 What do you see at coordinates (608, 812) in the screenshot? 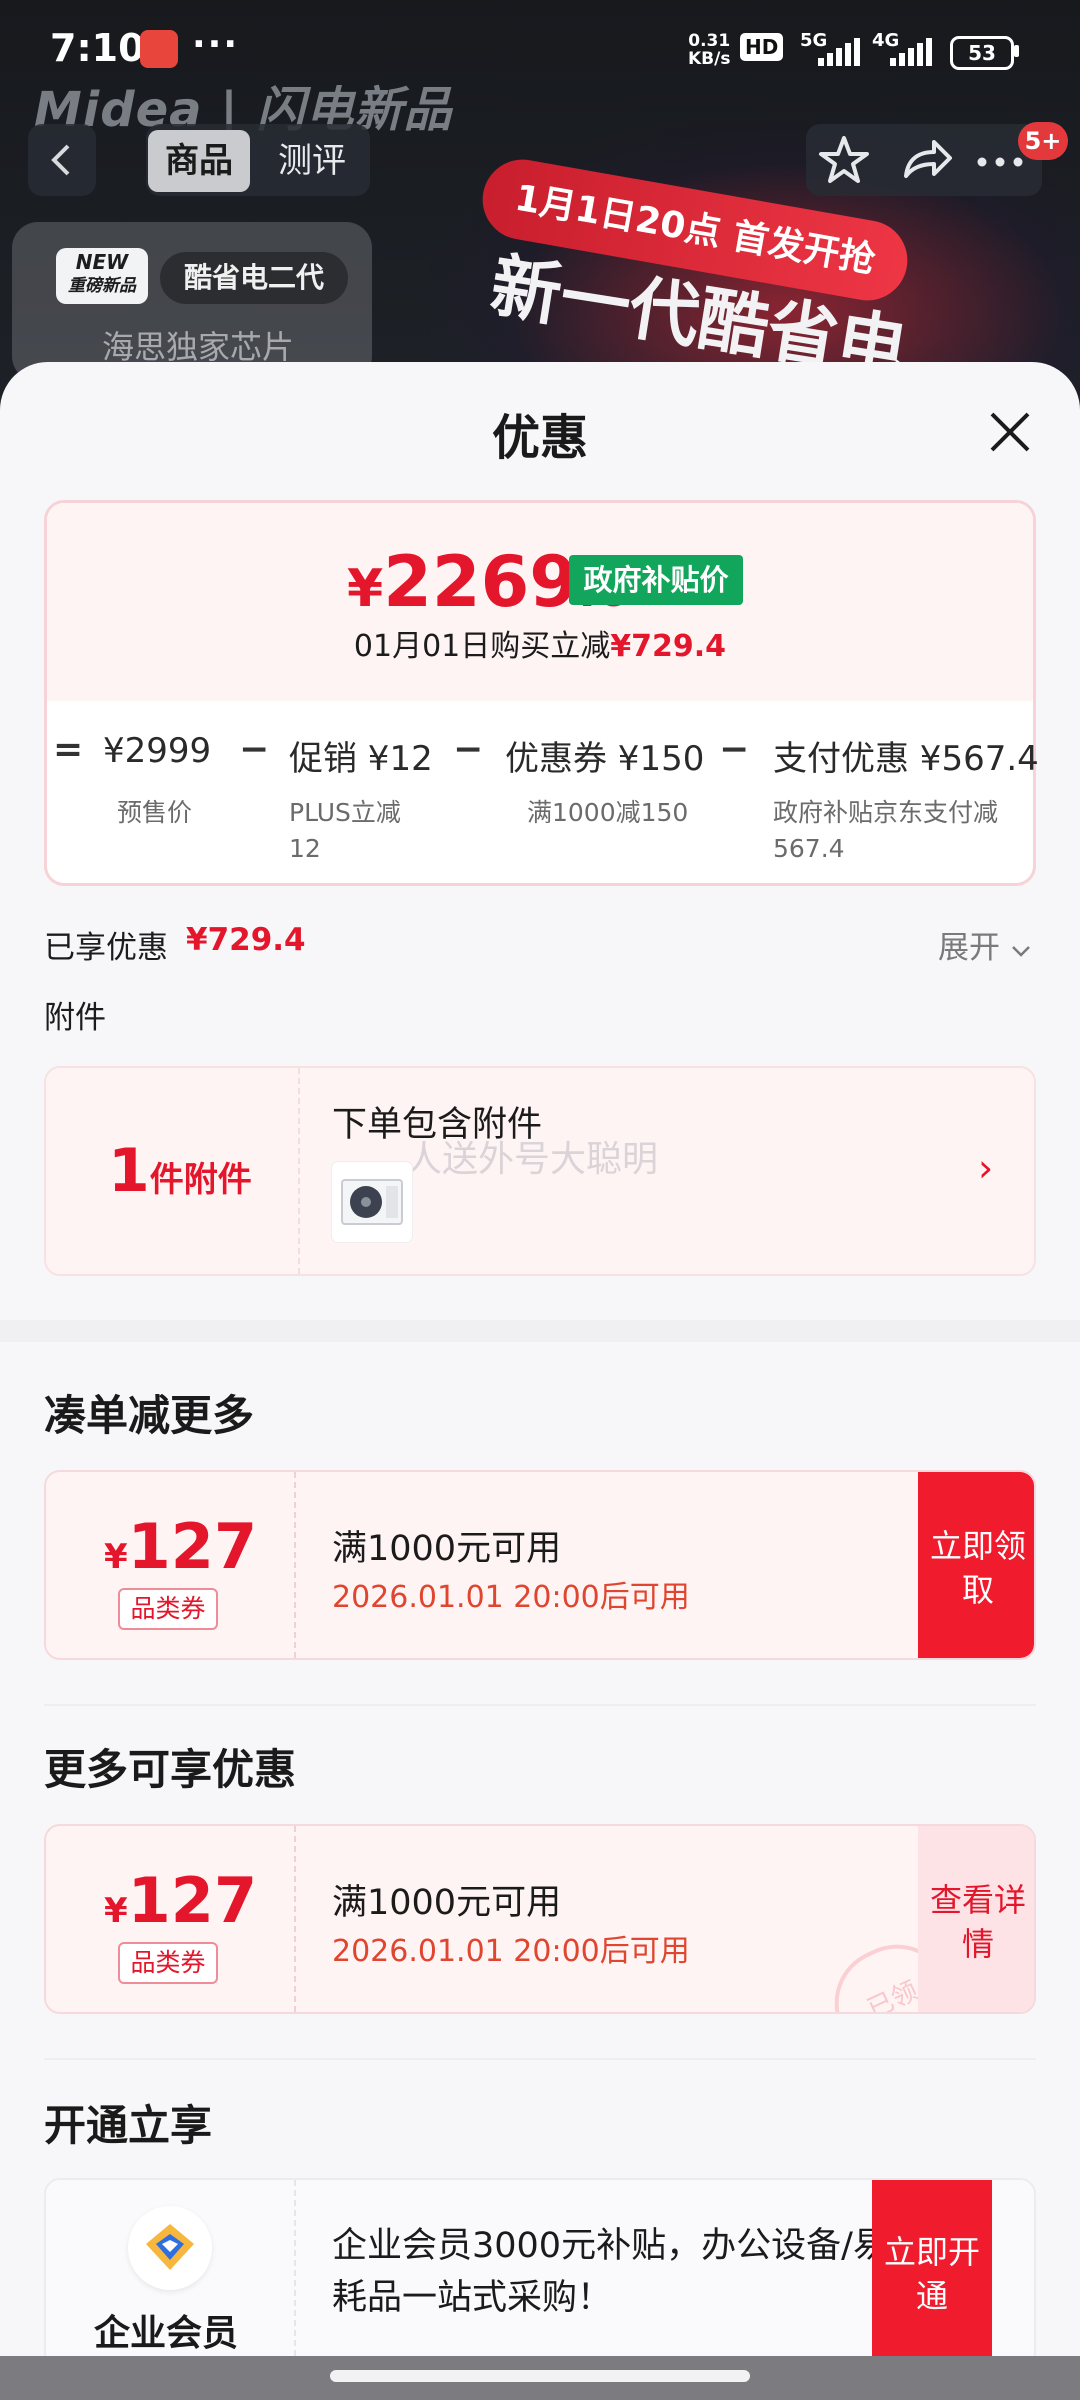
I see `coupon-label: 满1000减150` at bounding box center [608, 812].